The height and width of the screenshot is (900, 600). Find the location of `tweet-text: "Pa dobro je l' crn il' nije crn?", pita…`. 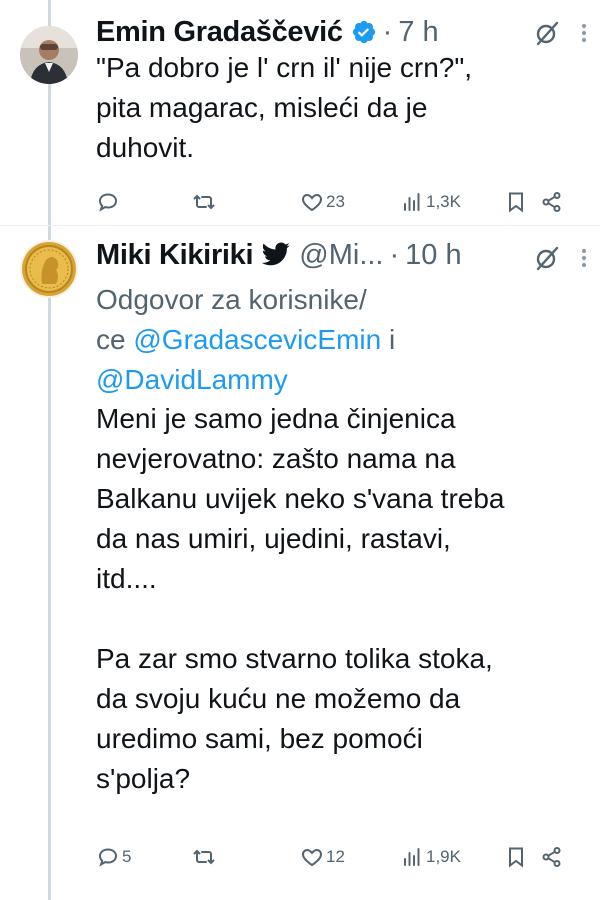

tweet-text: "Pa dobro je l' crn il' nije crn?", pita… is located at coordinates (284, 107).